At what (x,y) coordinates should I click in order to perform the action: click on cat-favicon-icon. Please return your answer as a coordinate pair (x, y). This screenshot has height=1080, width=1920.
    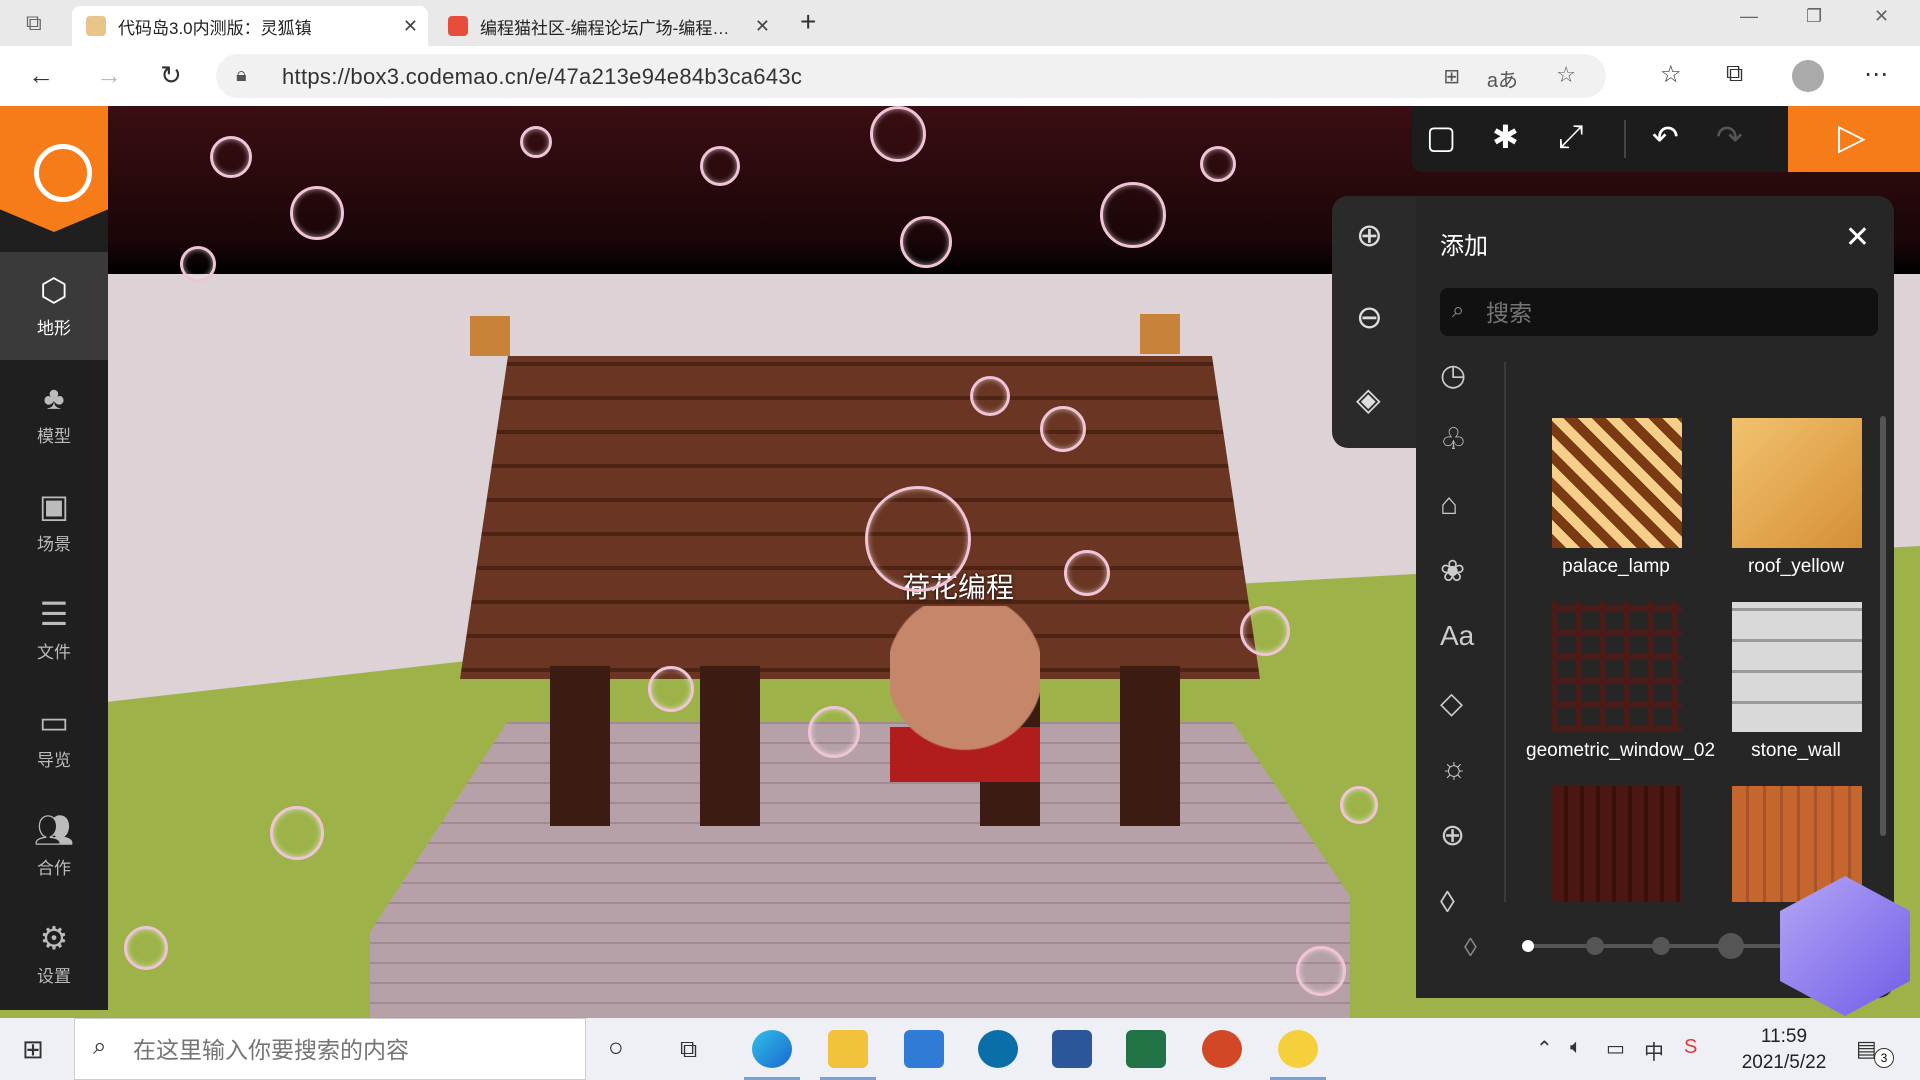
    Looking at the image, I should click on (458, 26).